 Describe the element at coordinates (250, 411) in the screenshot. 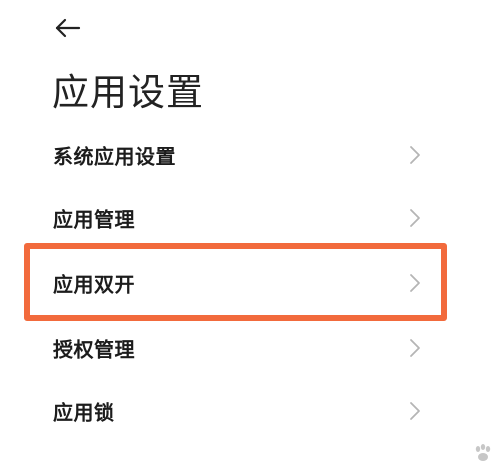

I see `settings-item-app-lock: 应用锁` at that location.